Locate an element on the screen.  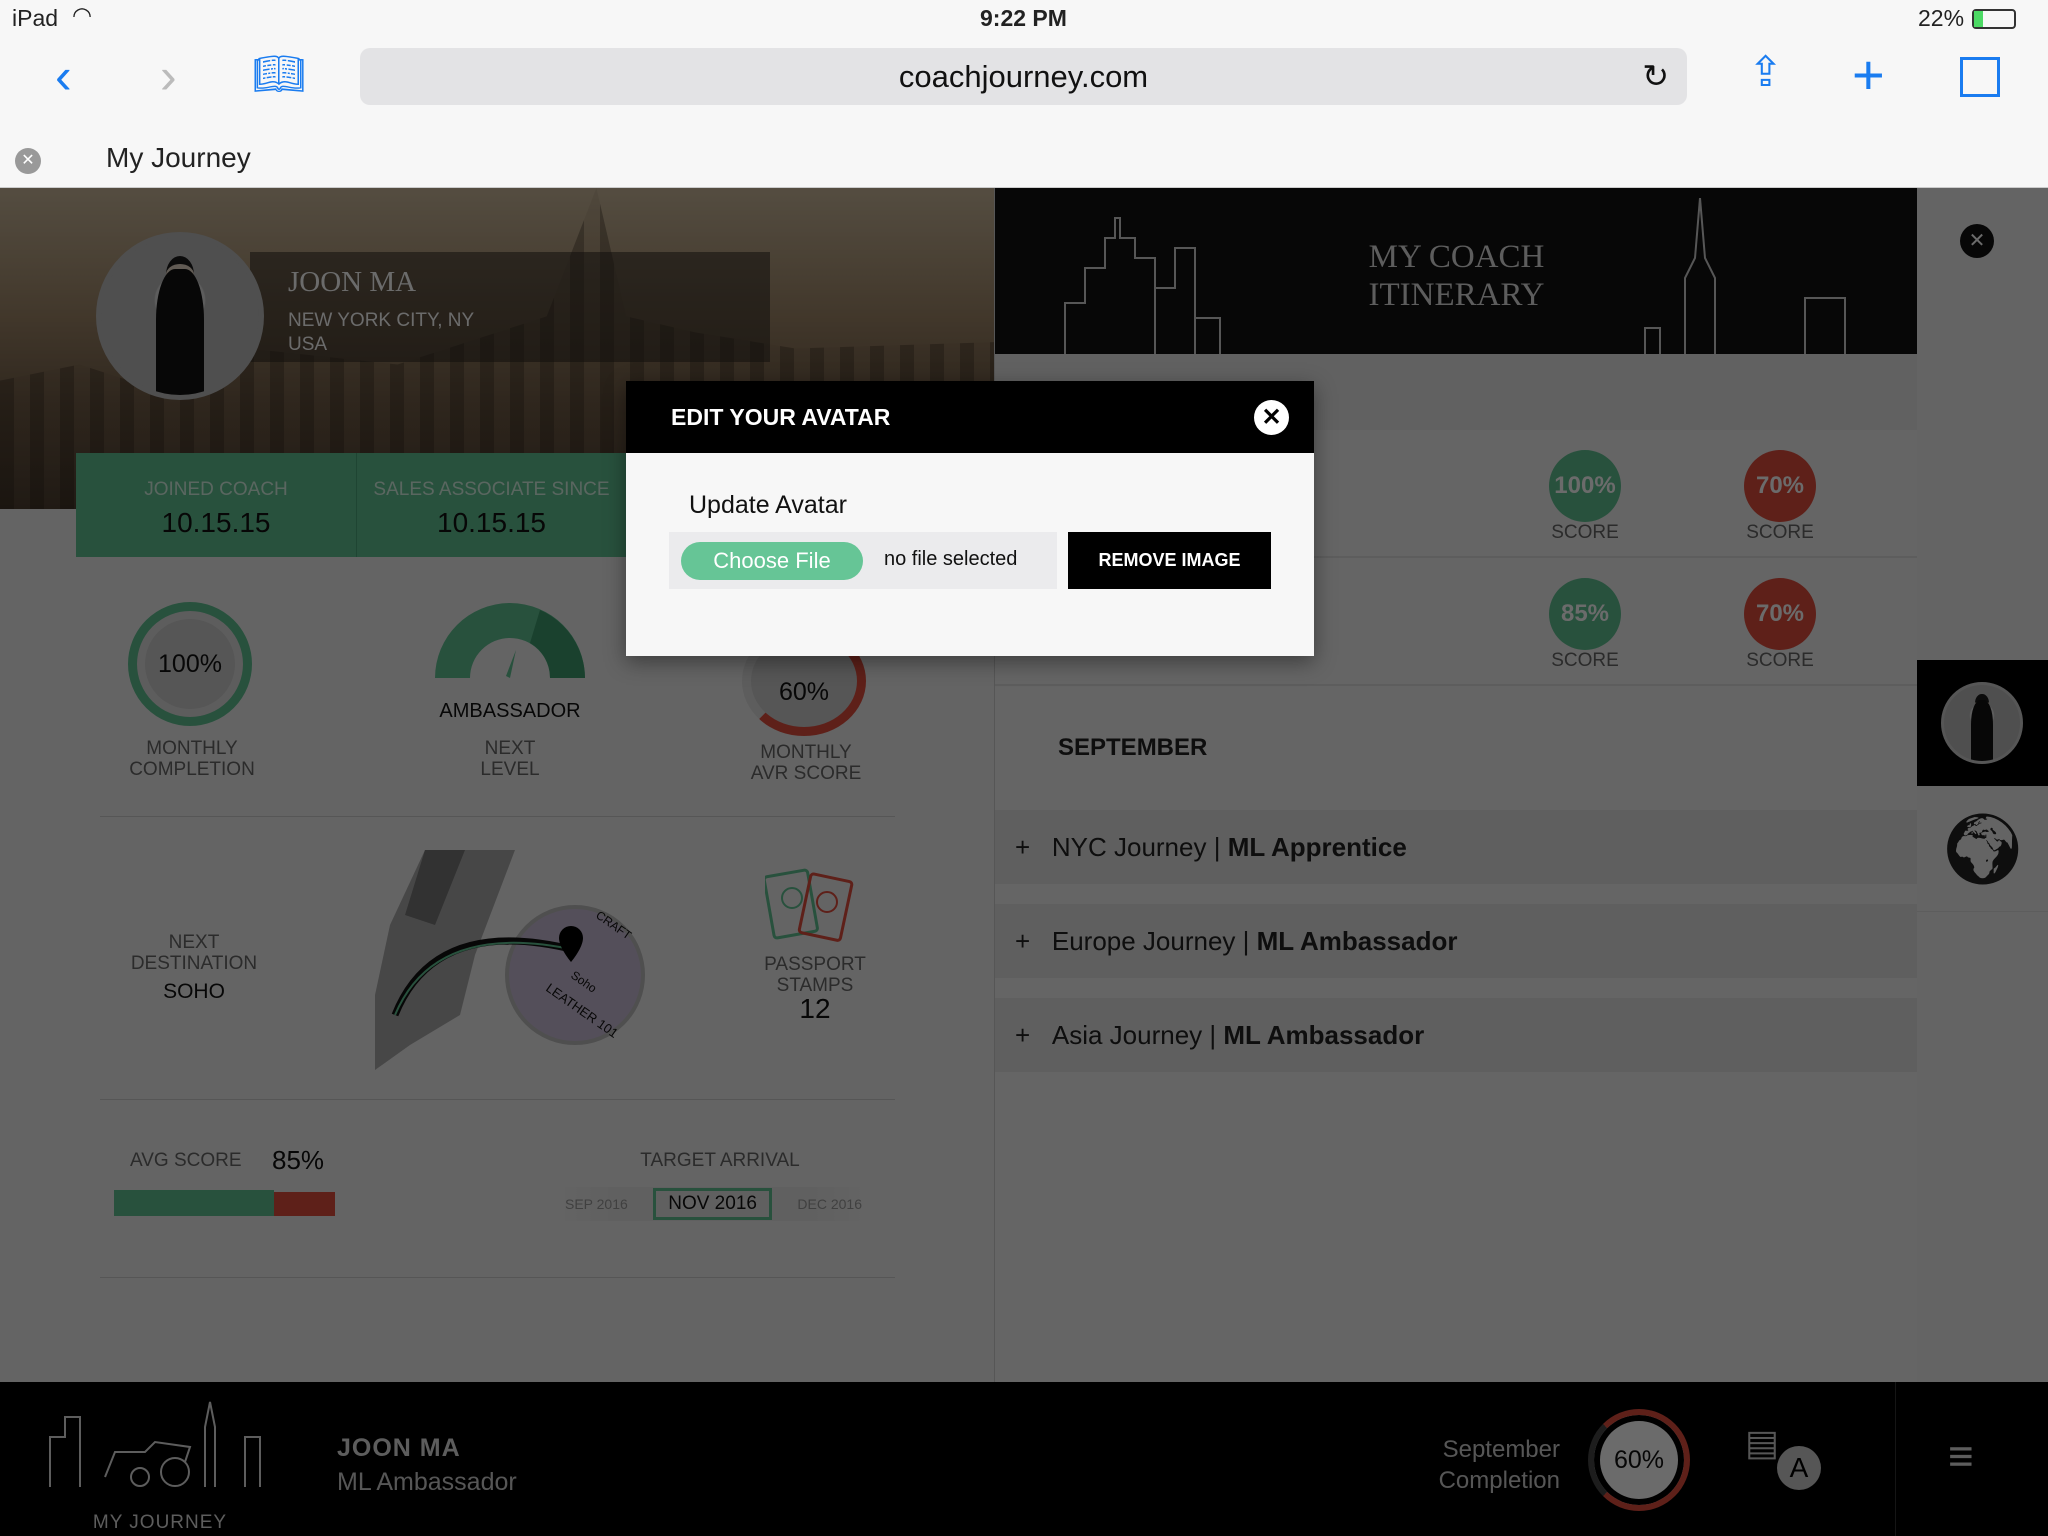
right-sidebar: ✕ 🌍︎ is located at coordinates (1982, 785).